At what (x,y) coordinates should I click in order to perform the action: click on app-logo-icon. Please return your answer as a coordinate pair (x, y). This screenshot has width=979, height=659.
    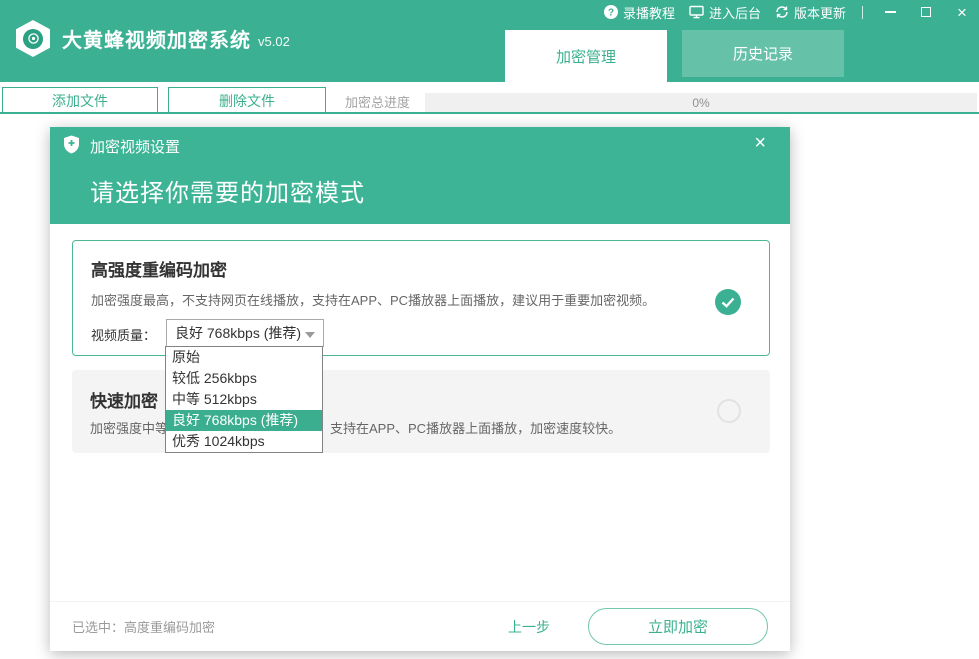
    Looking at the image, I should click on (33, 38).